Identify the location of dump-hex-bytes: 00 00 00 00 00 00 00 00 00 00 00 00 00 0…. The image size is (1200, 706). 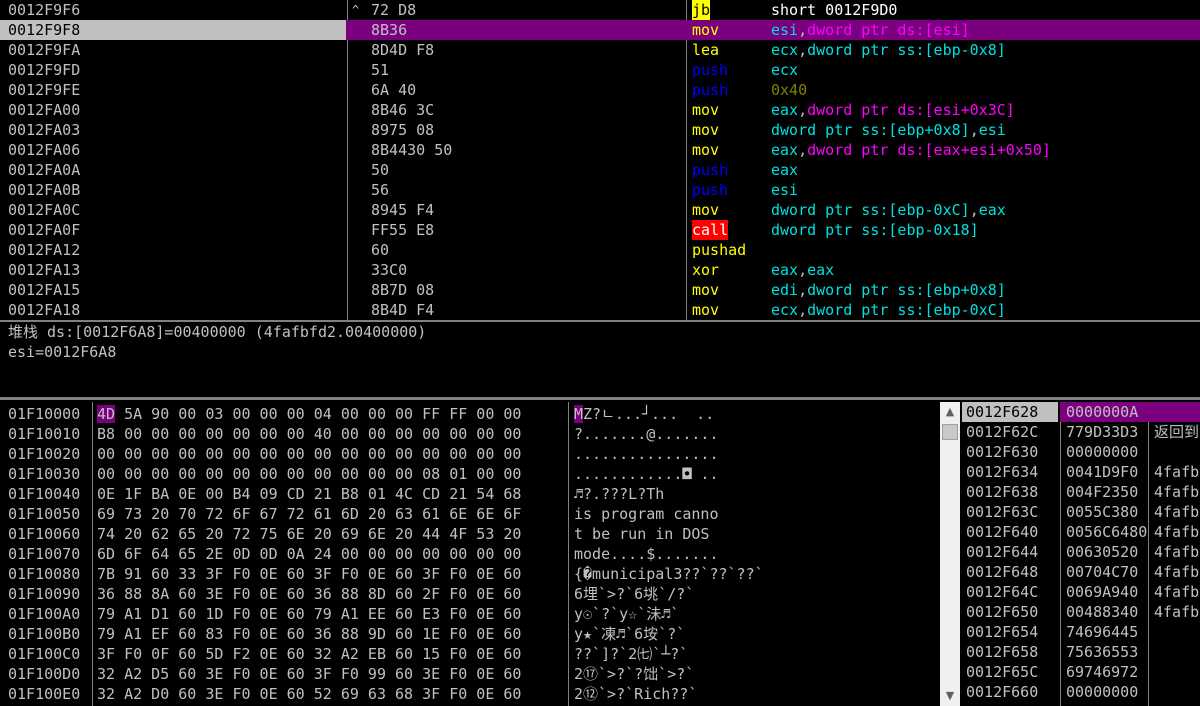
(309, 454).